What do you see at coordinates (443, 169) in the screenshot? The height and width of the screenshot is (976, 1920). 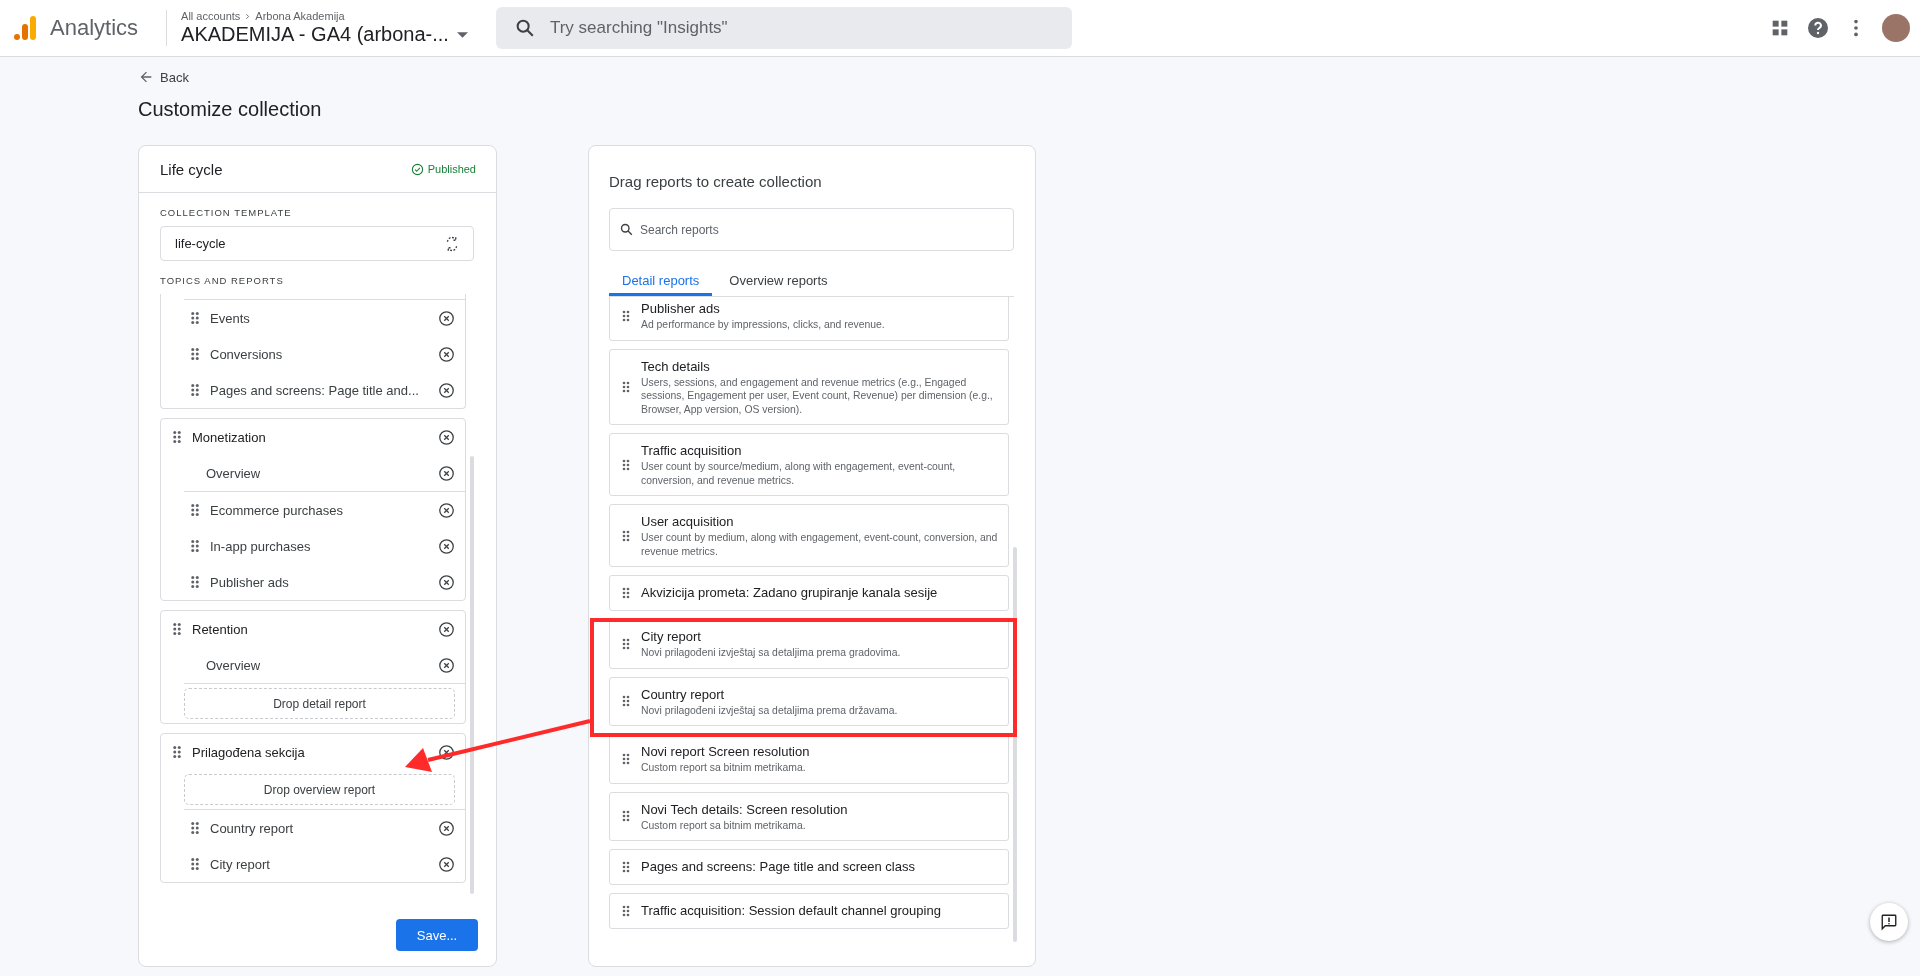 I see `published-status: Published` at bounding box center [443, 169].